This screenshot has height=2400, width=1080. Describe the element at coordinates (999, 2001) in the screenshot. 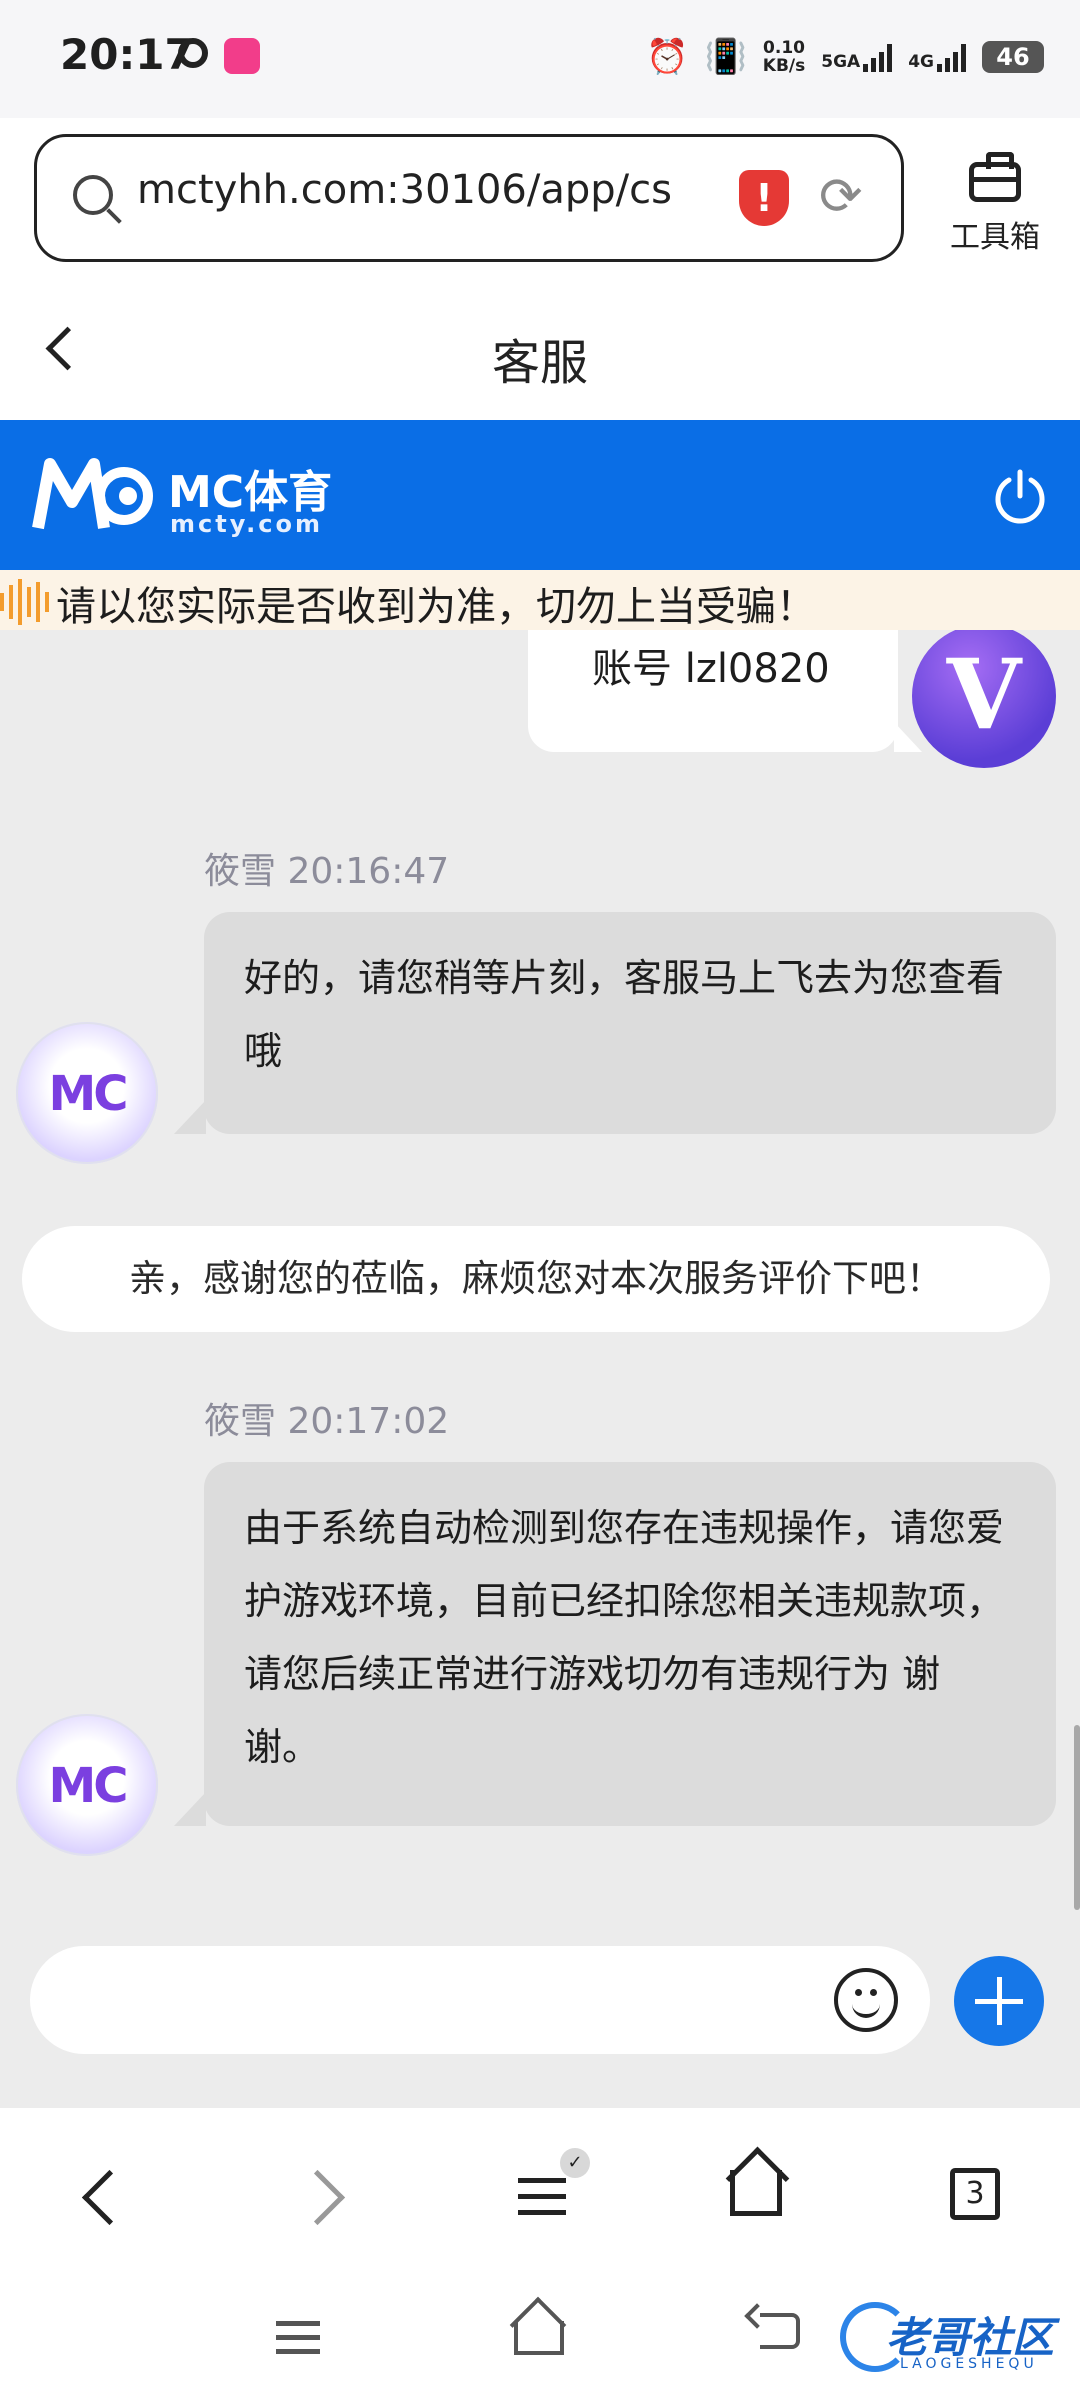

I see `add-attachment-button` at that location.